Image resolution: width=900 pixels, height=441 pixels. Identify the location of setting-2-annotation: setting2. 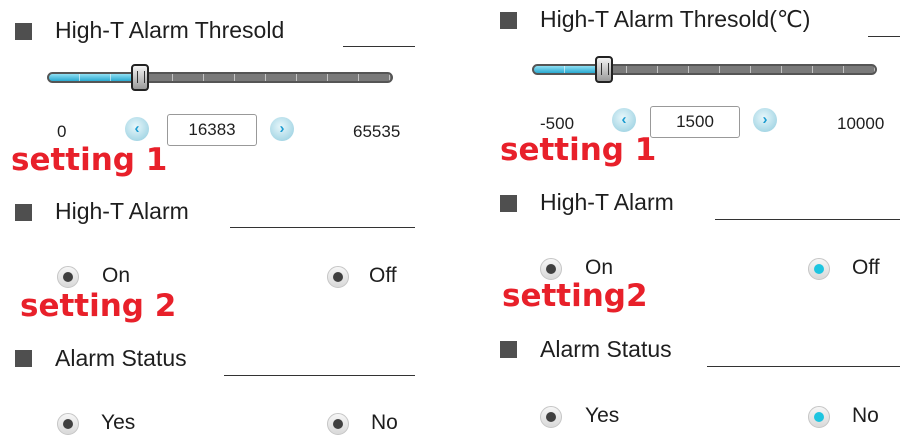
(575, 296).